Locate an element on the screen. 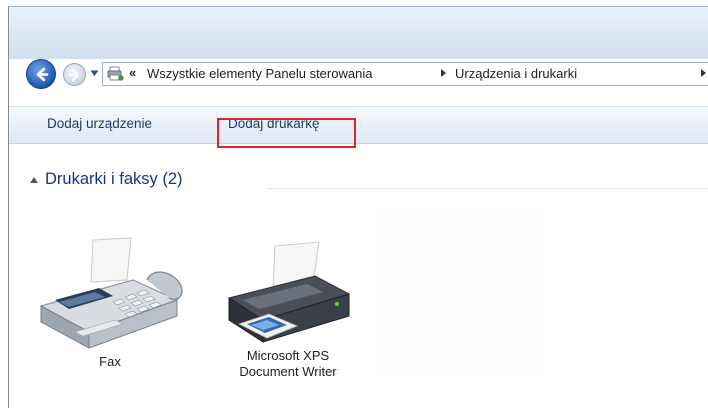  device-label-line-2: Document Writer is located at coordinates (288, 371).